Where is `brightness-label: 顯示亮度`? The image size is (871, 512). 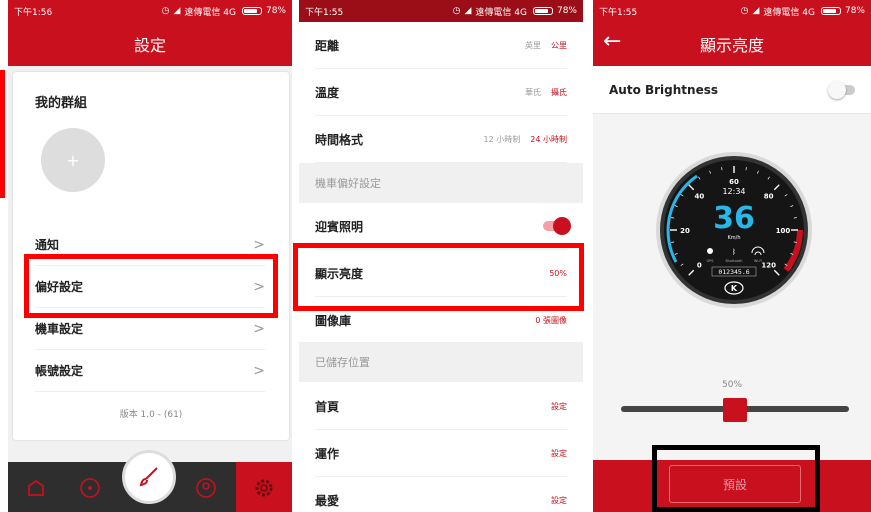 brightness-label: 顯示亮度 is located at coordinates (339, 273).